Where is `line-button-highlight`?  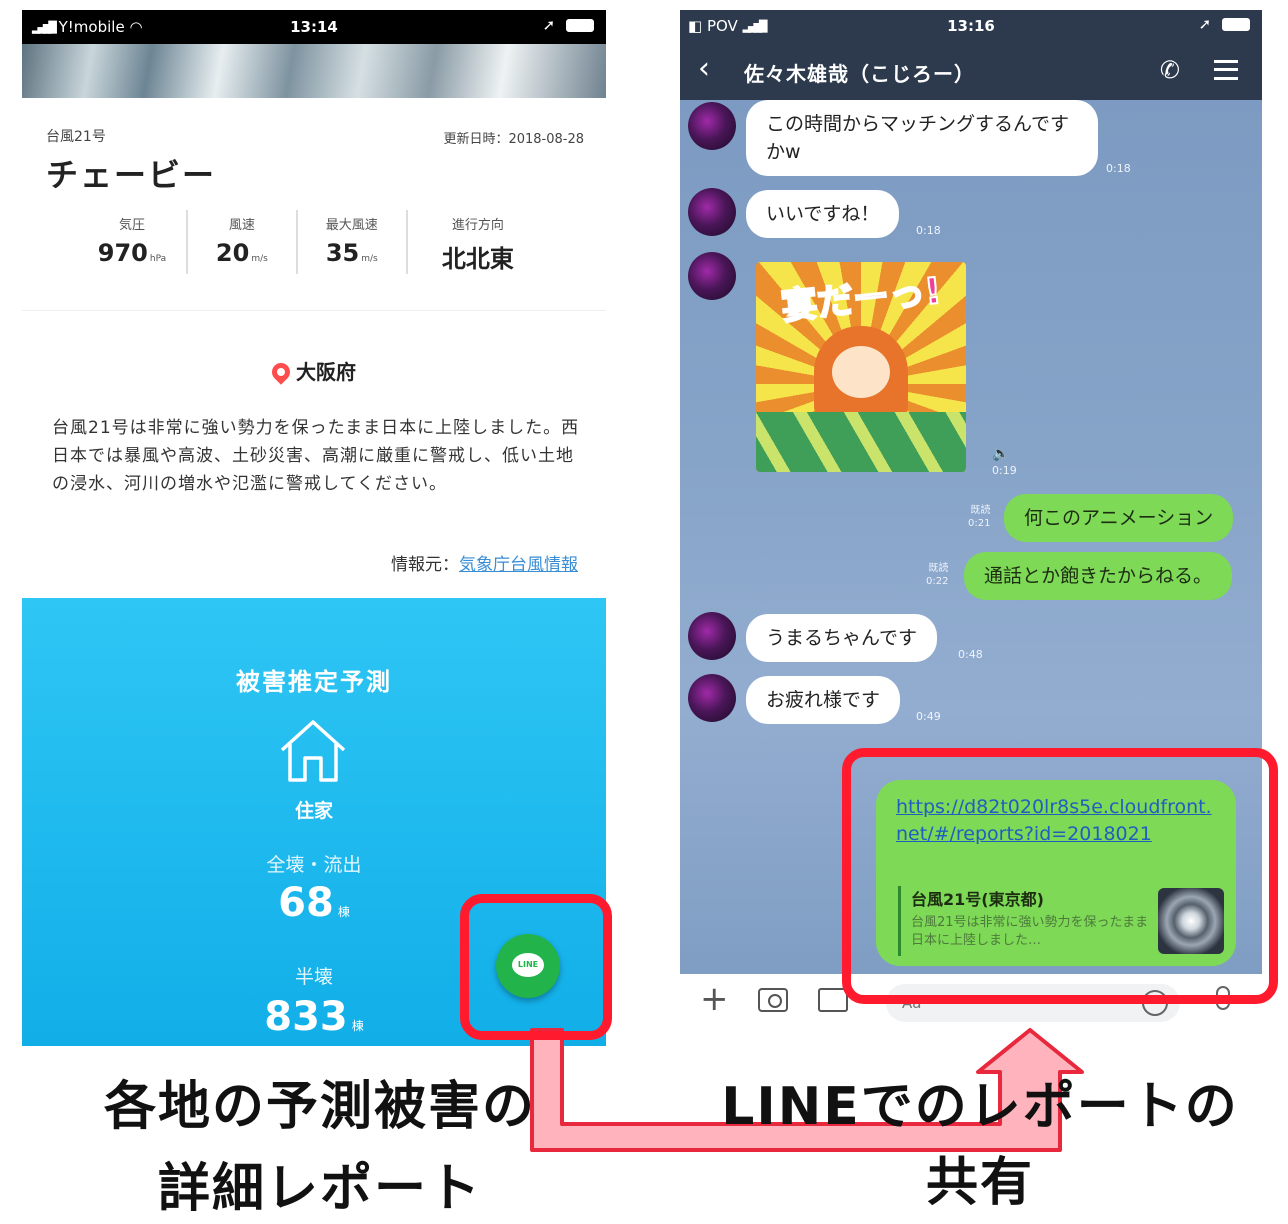
line-button-highlight is located at coordinates (536, 967).